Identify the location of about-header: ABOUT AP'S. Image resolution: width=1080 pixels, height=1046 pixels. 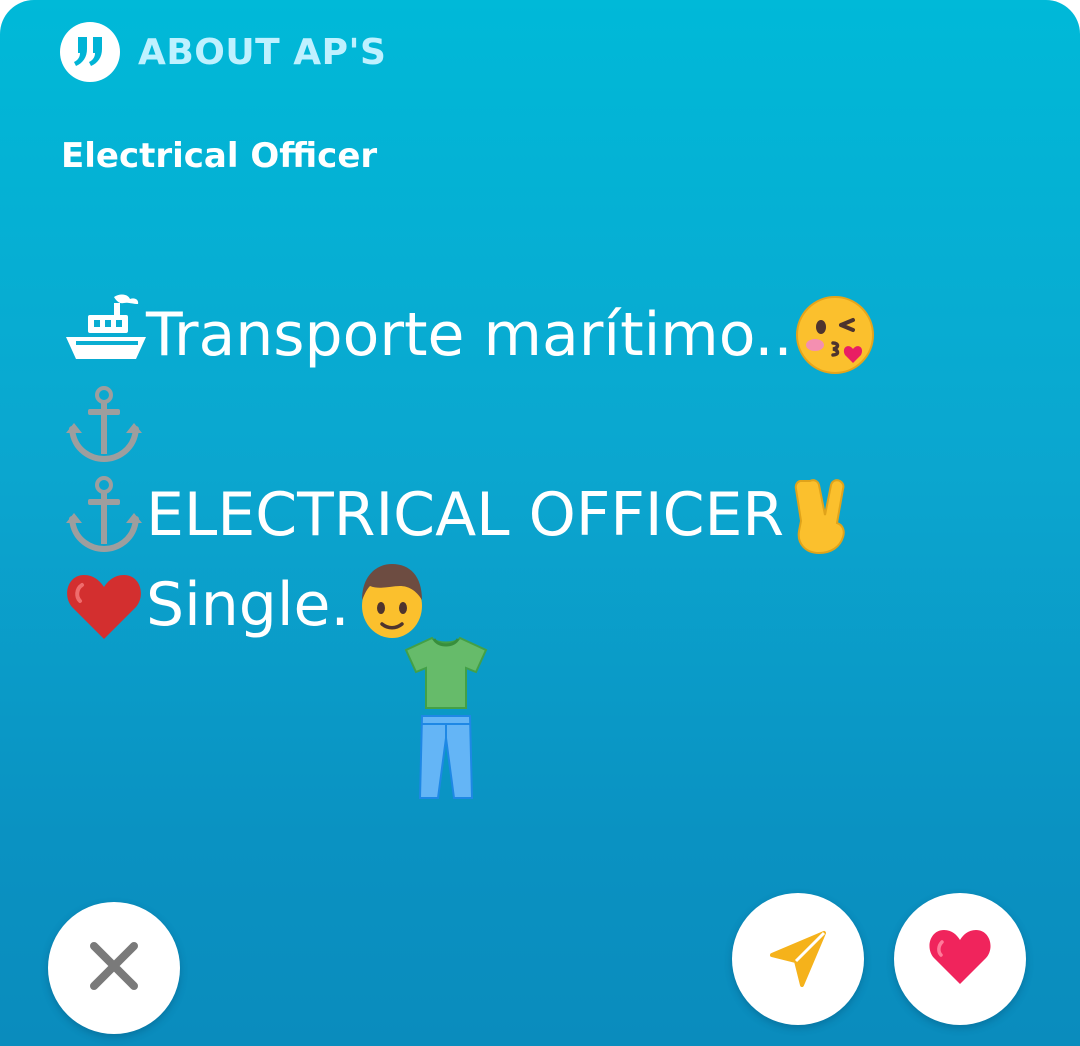
(223, 52).